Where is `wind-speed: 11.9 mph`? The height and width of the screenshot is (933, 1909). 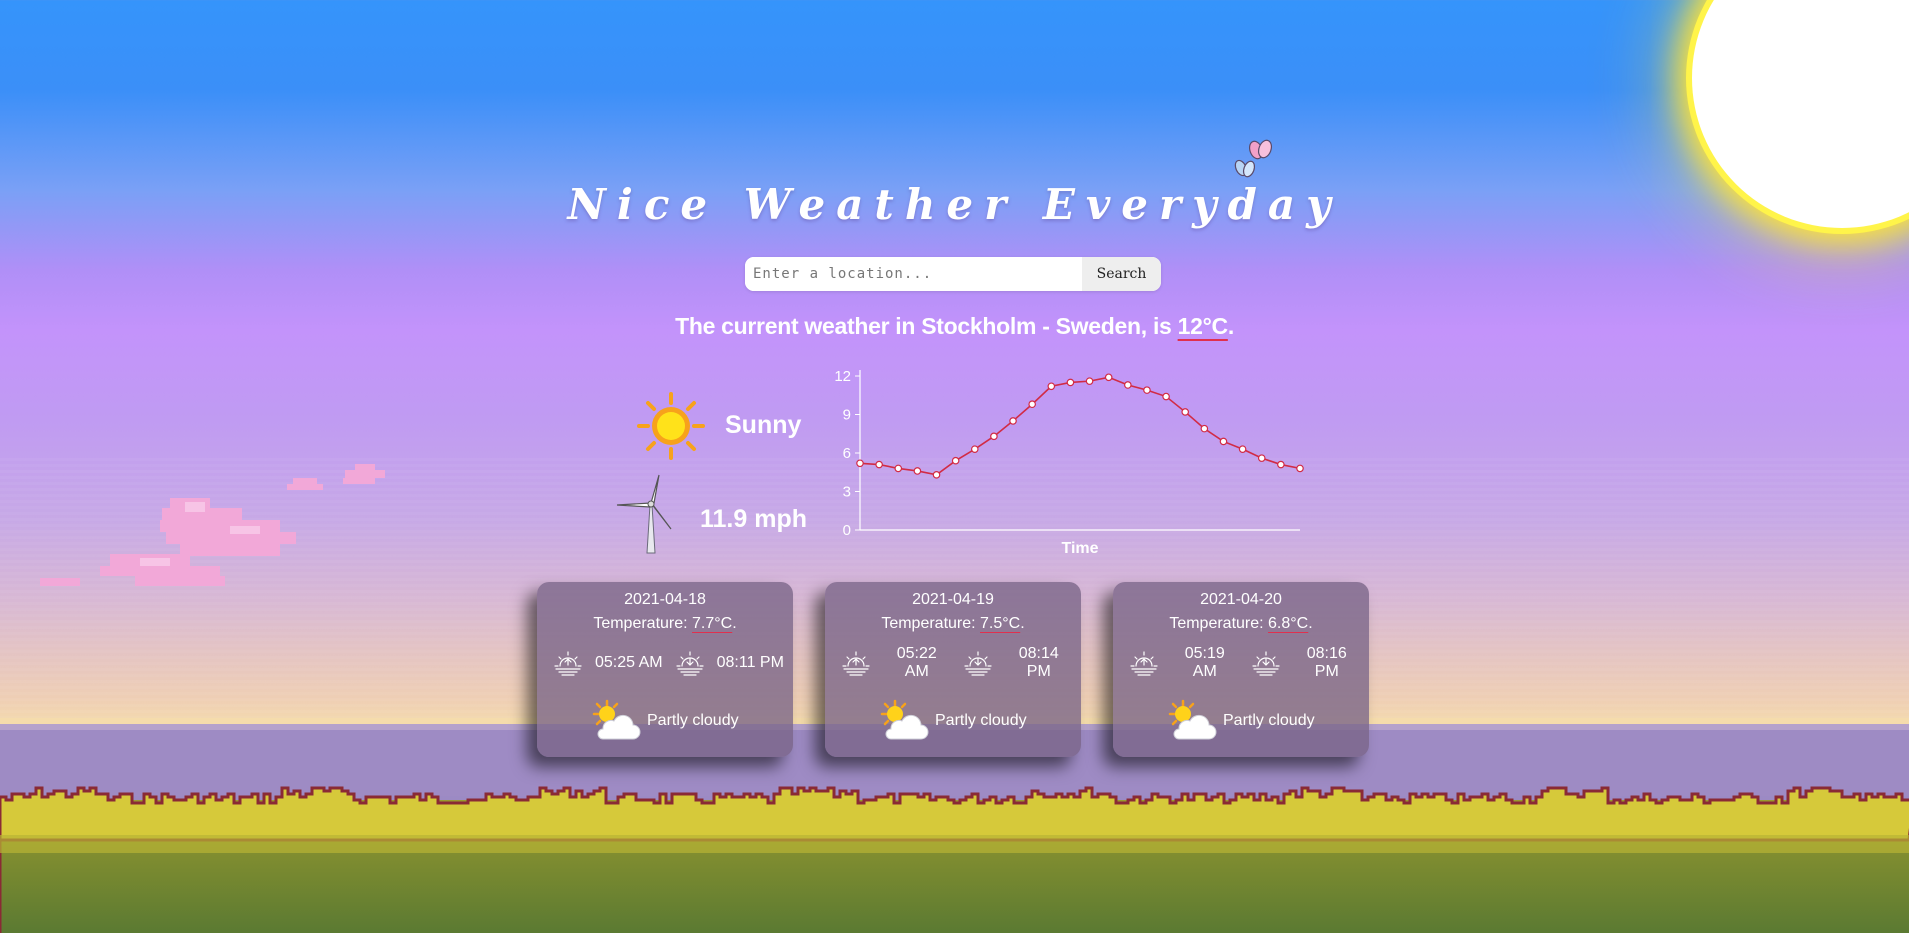 wind-speed: 11.9 mph is located at coordinates (753, 519).